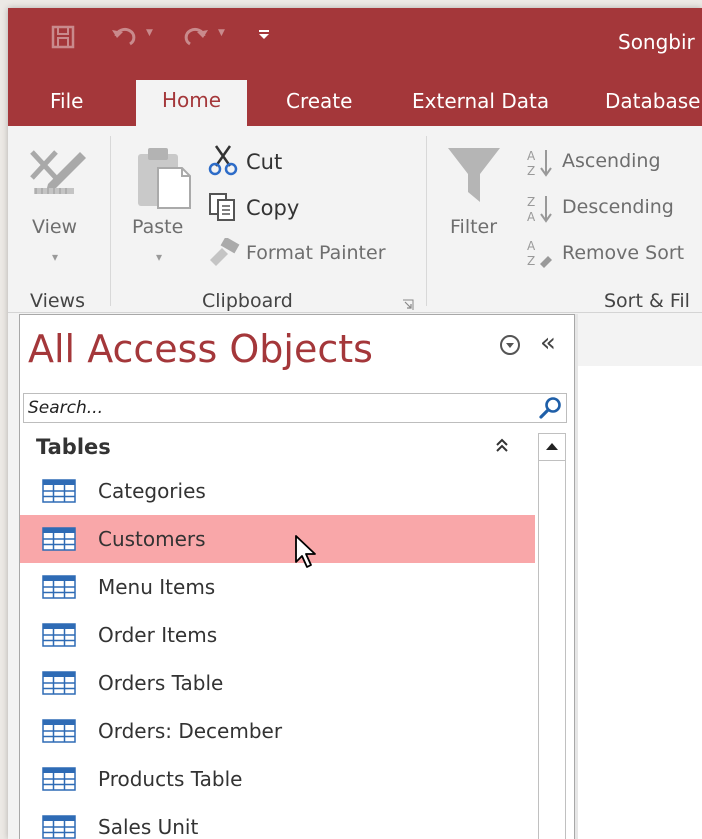  Describe the element at coordinates (316, 253) in the screenshot. I see `format-painter-label: Format Painter` at that location.